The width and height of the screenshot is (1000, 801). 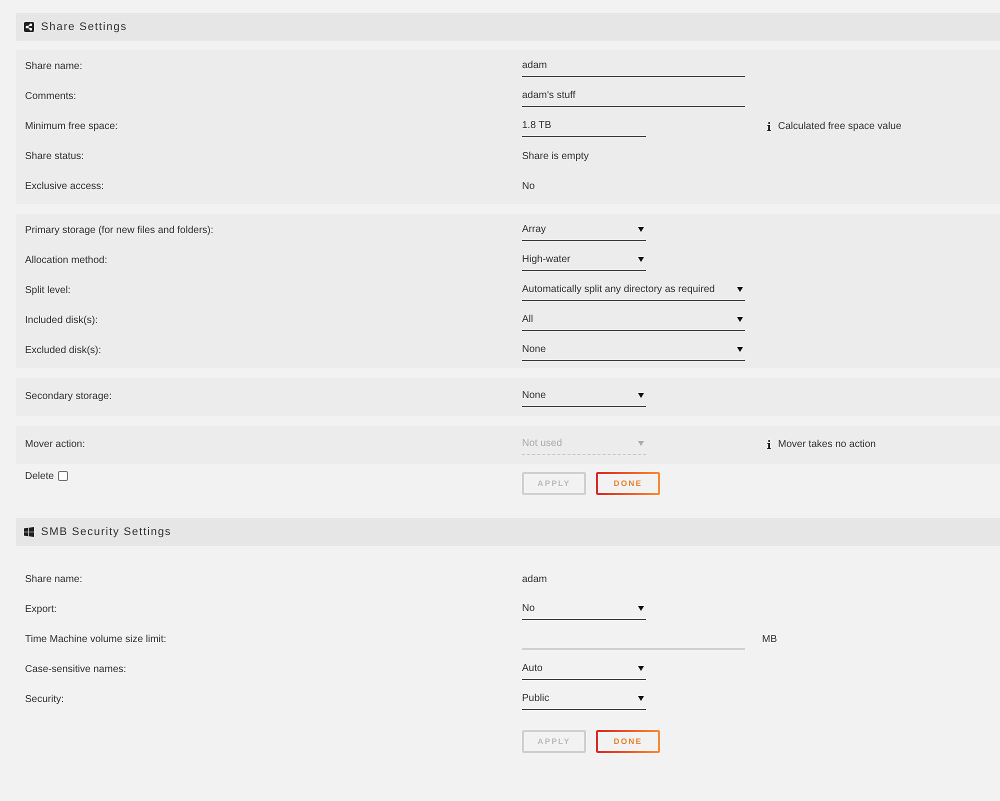 I want to click on section-title: SMB Security Settings, so click(x=106, y=532).